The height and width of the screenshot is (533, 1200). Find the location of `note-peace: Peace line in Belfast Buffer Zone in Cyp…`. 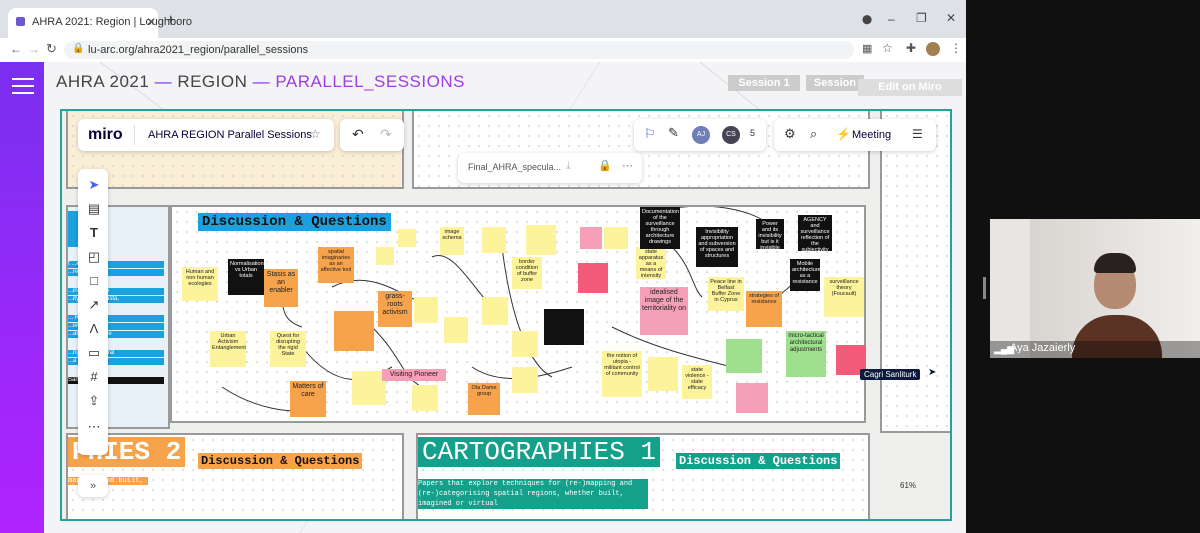

note-peace: Peace line in Belfast Buffer Zone in Cyp… is located at coordinates (726, 294).